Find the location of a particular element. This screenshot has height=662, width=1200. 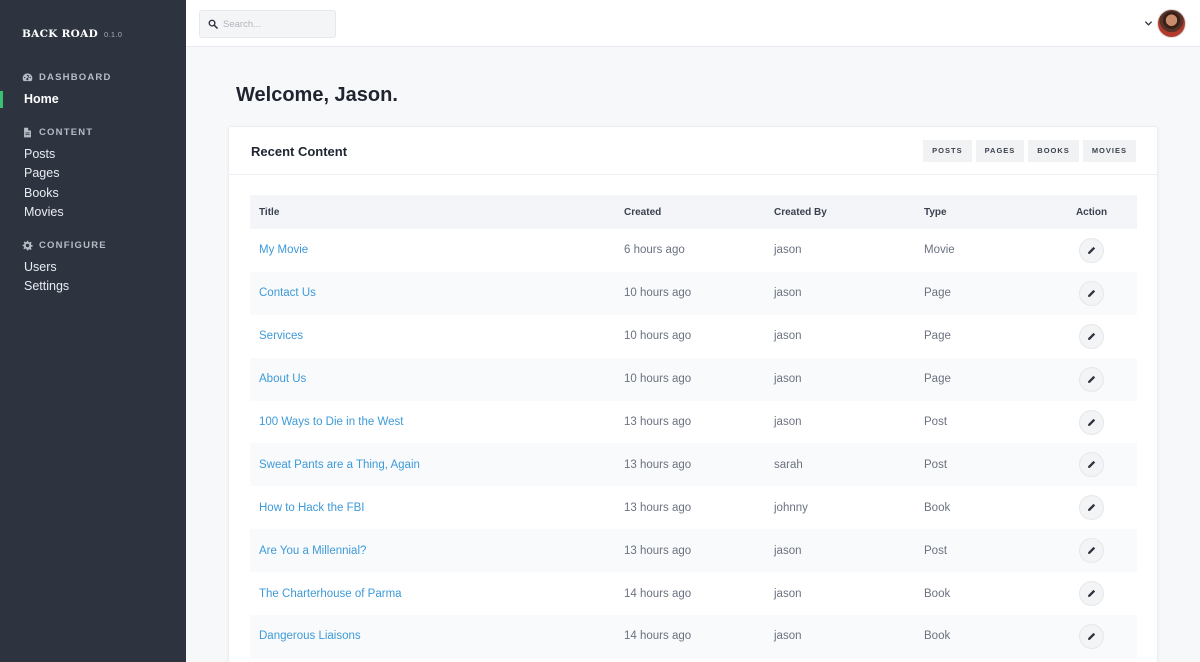

content-title-link: My Movie is located at coordinates (283, 250).